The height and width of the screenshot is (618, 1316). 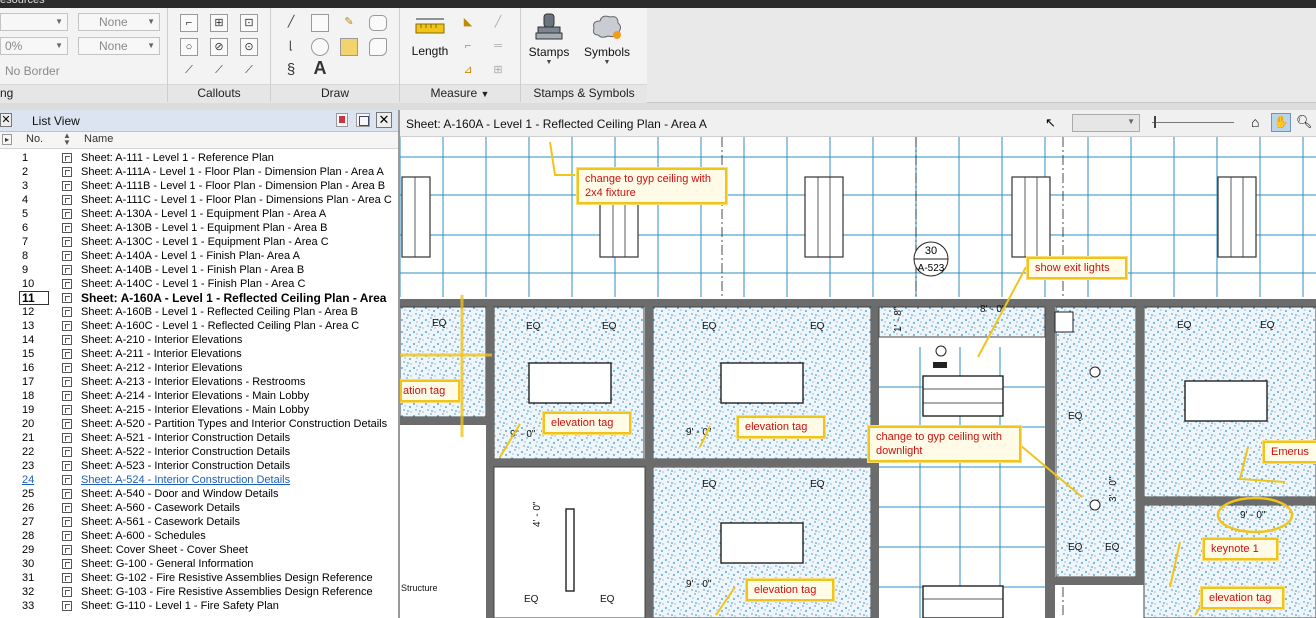 What do you see at coordinates (119, 22) in the screenshot?
I see `line-start-dropdown: None ▼` at bounding box center [119, 22].